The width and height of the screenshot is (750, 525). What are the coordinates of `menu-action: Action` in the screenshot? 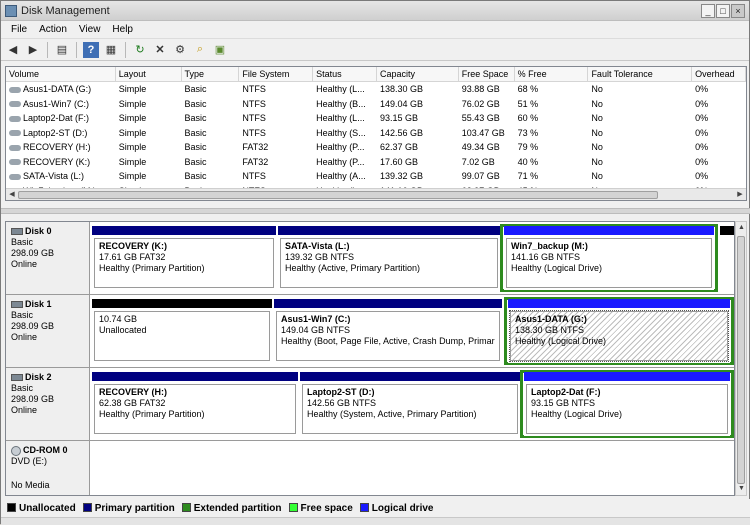 It's located at (53, 29).